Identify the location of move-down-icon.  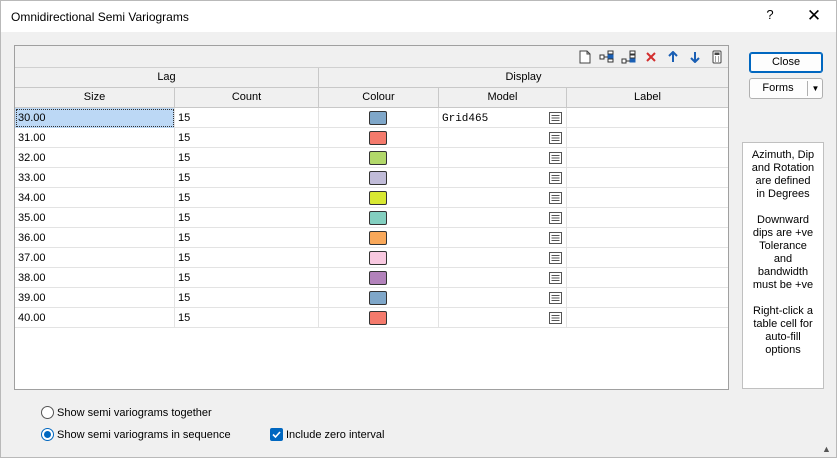
(695, 57).